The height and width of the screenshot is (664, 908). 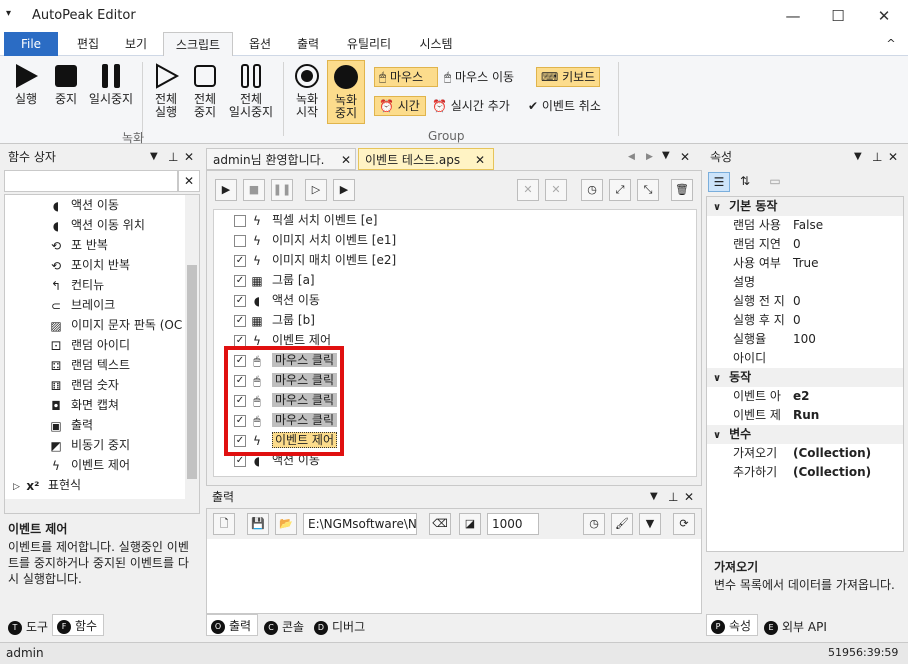 What do you see at coordinates (224, 524) in the screenshot?
I see `new-file-button: 🗋` at bounding box center [224, 524].